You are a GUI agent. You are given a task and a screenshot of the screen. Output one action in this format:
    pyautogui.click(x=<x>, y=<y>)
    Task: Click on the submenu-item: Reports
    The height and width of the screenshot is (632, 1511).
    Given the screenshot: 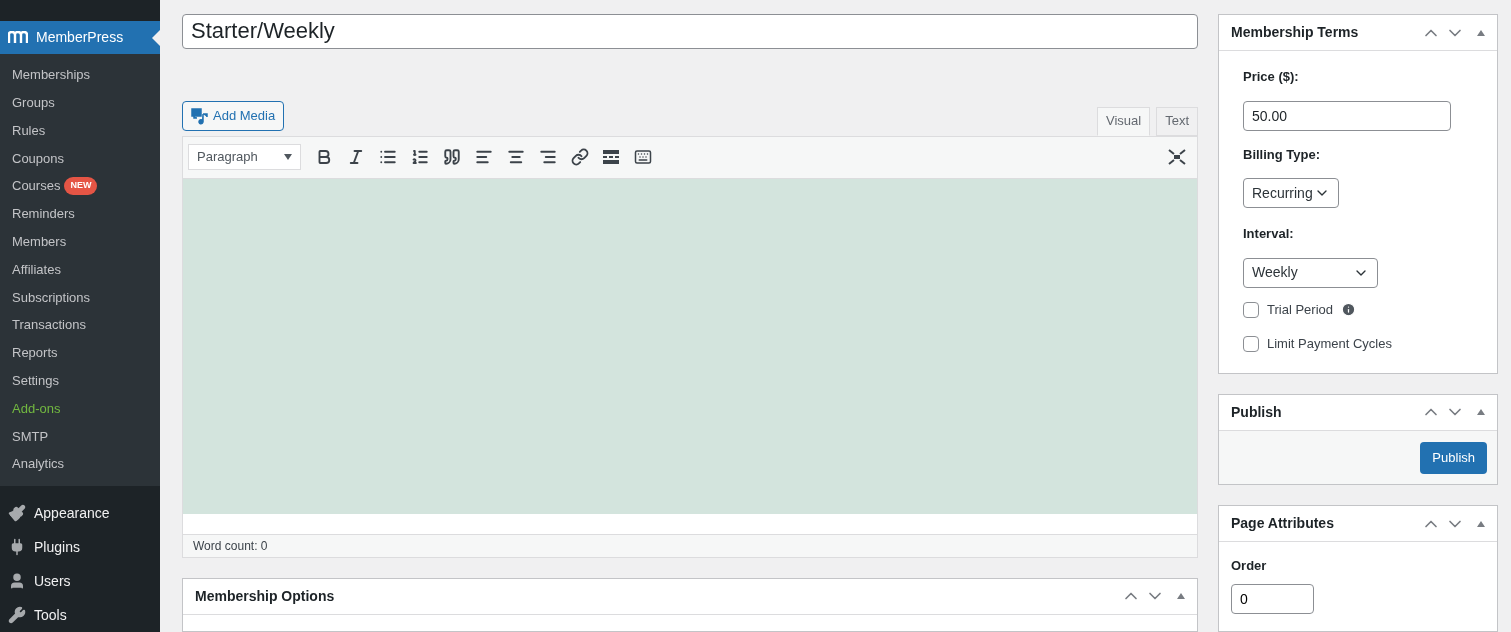 What is the action you would take?
    pyautogui.click(x=35, y=353)
    